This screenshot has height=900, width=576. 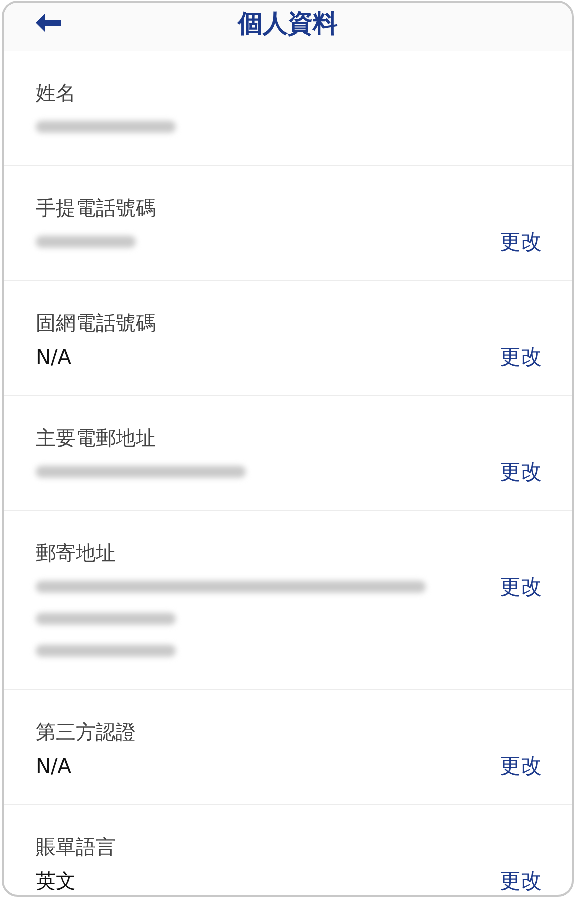 I want to click on field-value: 英文, so click(x=56, y=881).